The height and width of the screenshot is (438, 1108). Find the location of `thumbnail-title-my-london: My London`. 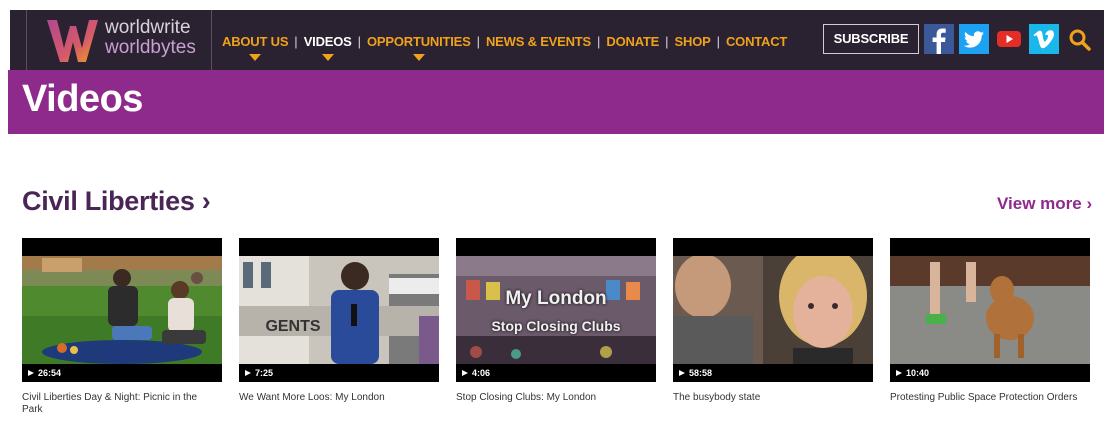

thumbnail-title-my-london: My London is located at coordinates (556, 298).